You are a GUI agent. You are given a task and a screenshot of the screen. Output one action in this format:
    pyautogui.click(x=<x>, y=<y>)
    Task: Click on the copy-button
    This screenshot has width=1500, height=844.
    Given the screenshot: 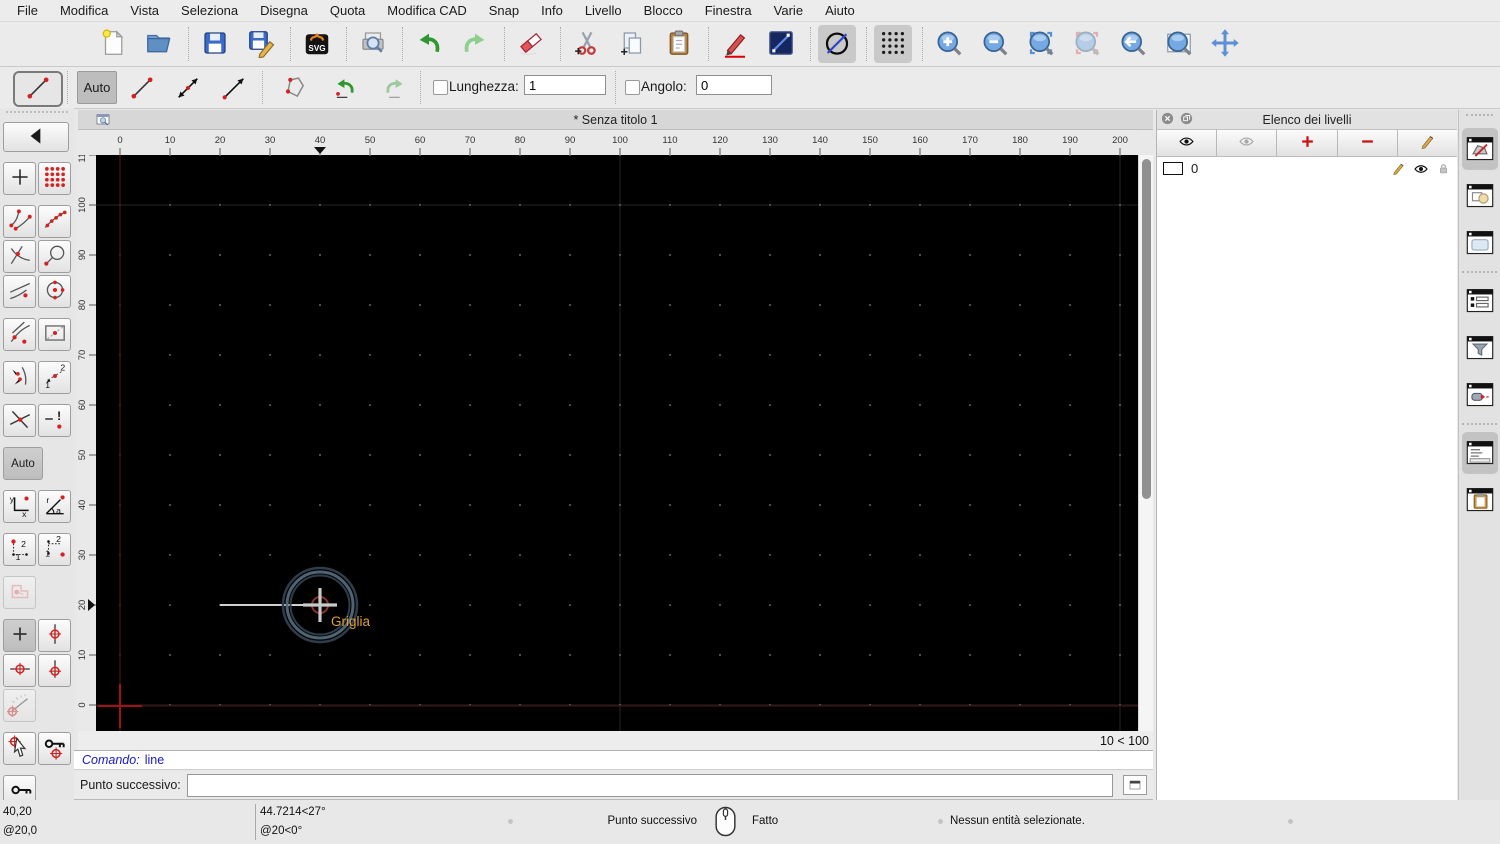 What is the action you would take?
    pyautogui.click(x=633, y=44)
    